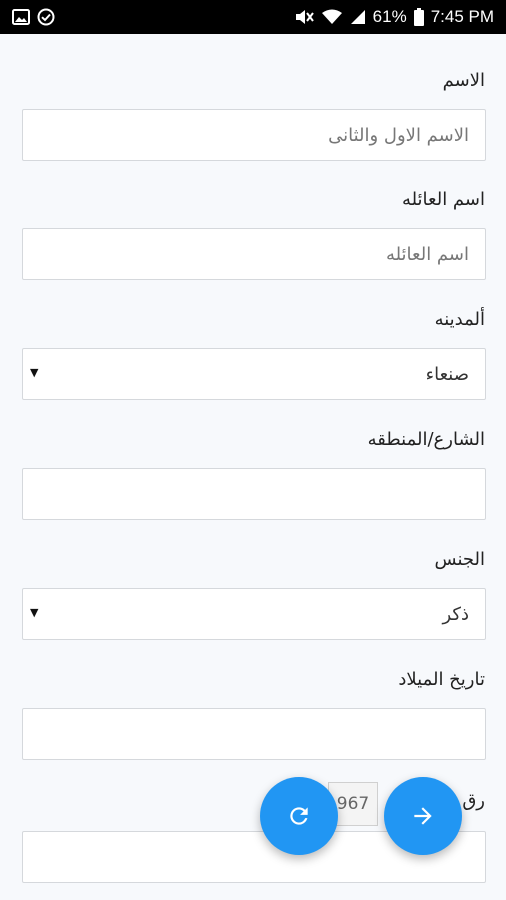 This screenshot has height=900, width=506. I want to click on street-input, so click(254, 494).